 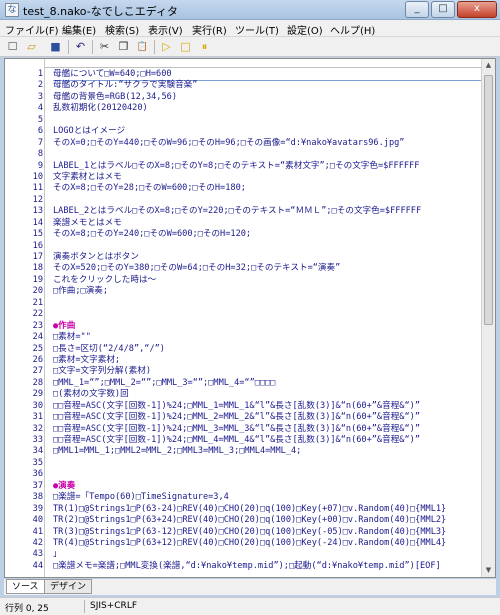 I want to click on code-line: 23 ●作曲, so click(x=243, y=326).